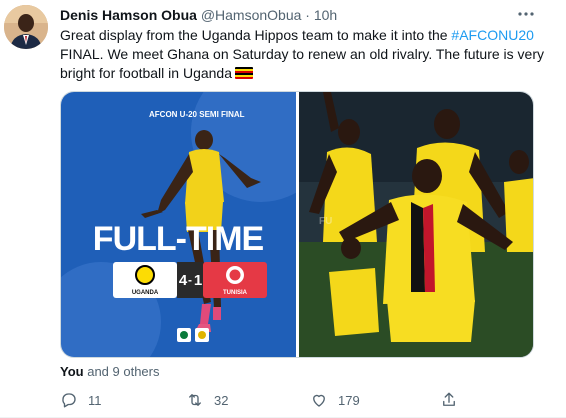 This screenshot has width=566, height=418. Describe the element at coordinates (178, 239) in the screenshot. I see `headline-text: FULL-TIME` at that location.